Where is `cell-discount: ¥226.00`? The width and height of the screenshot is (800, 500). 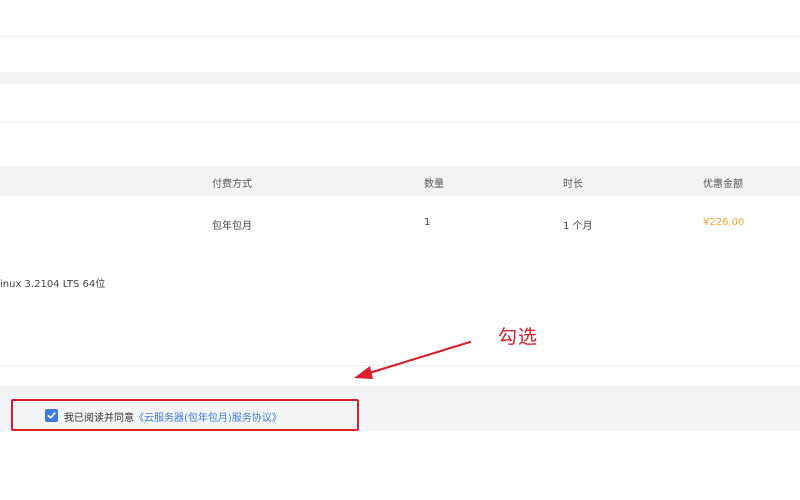 cell-discount: ¥226.00 is located at coordinates (724, 222).